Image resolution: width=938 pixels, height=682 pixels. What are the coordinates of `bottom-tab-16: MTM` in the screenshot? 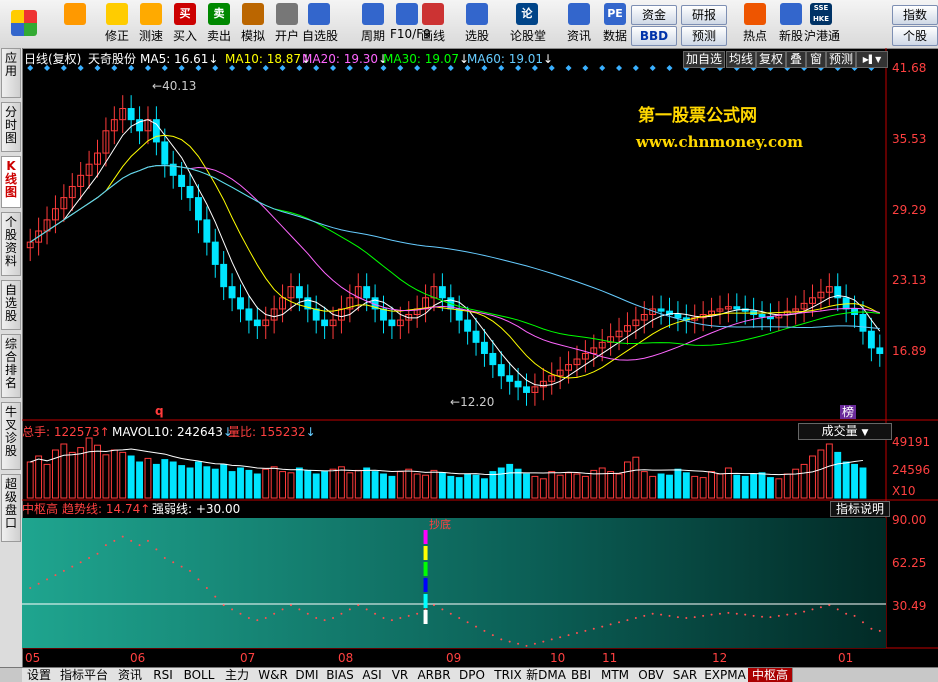 It's located at (615, 675).